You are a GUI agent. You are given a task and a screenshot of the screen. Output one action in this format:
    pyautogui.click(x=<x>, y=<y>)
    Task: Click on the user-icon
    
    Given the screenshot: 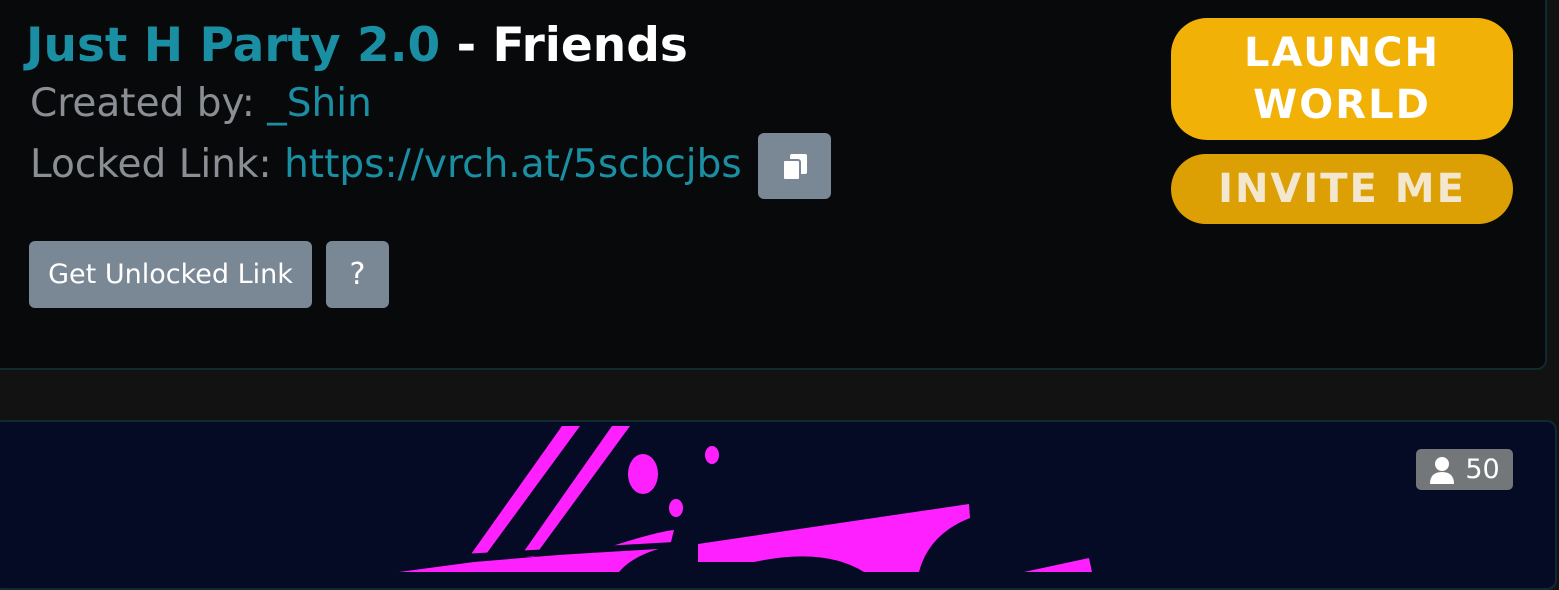 What is the action you would take?
    pyautogui.click(x=1442, y=470)
    